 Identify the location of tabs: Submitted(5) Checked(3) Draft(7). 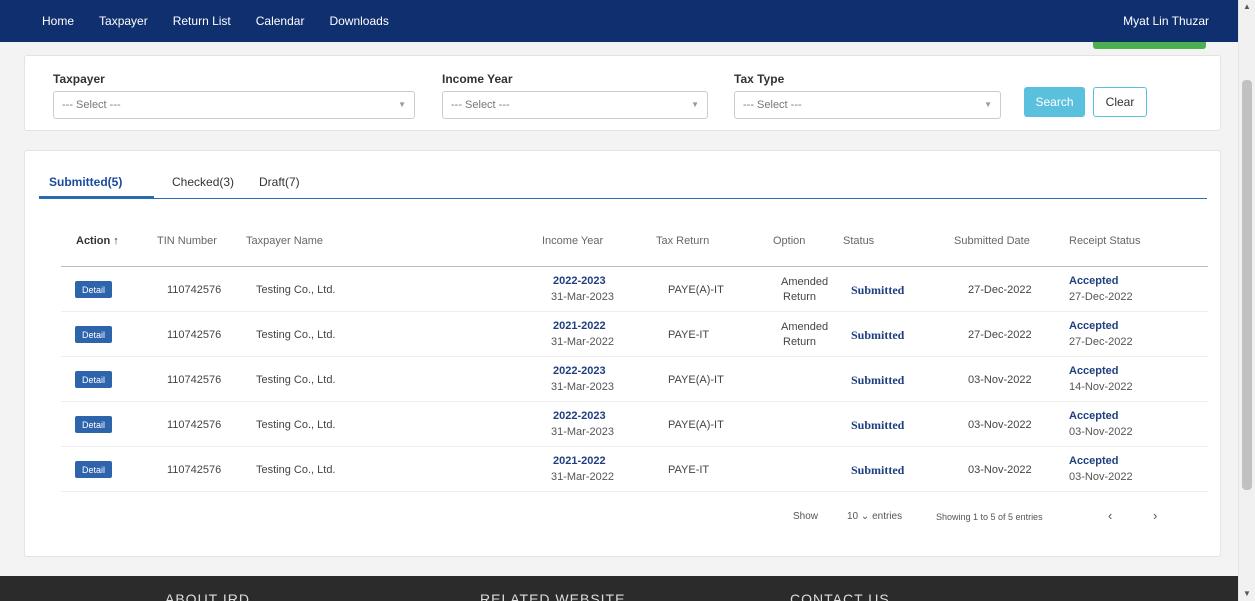
(623, 185).